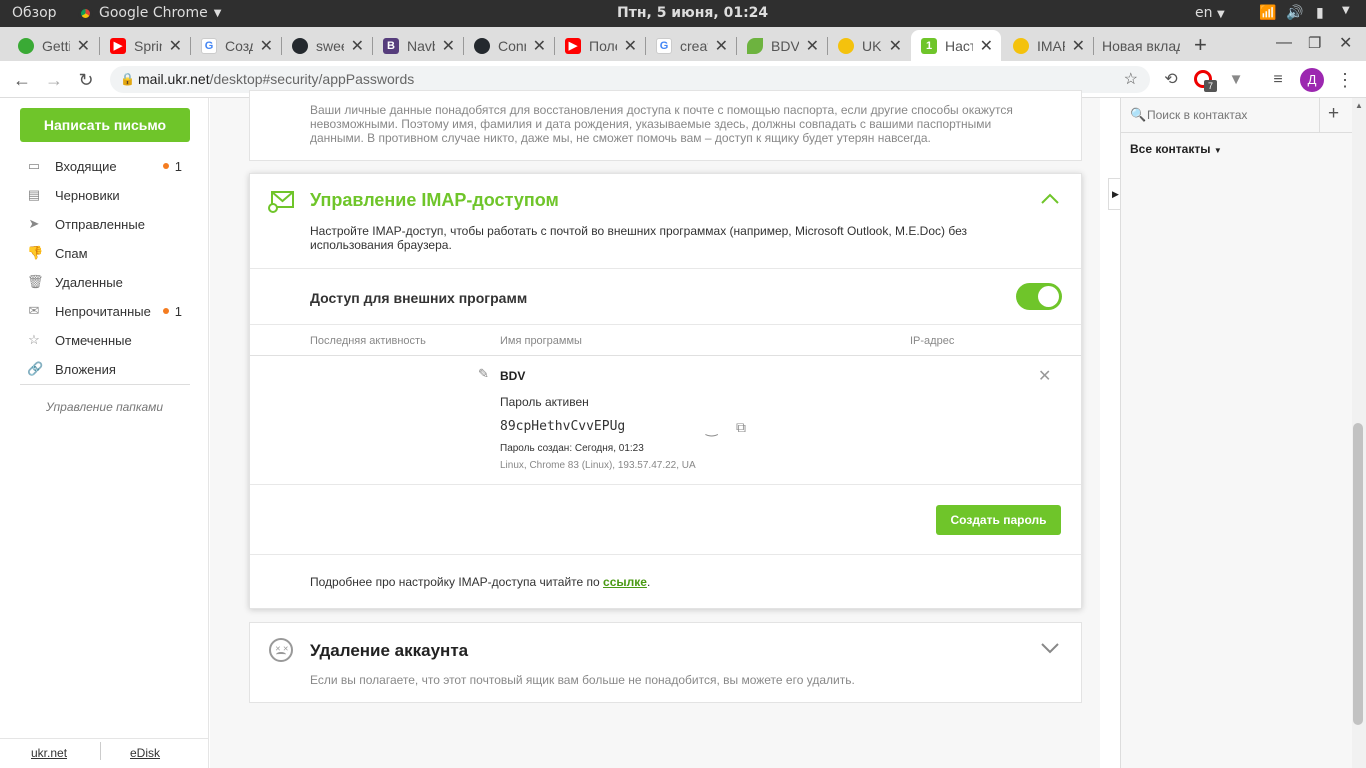 This screenshot has height=768, width=1366. I want to click on folder-spam: 👎 Спам, so click(107, 253).